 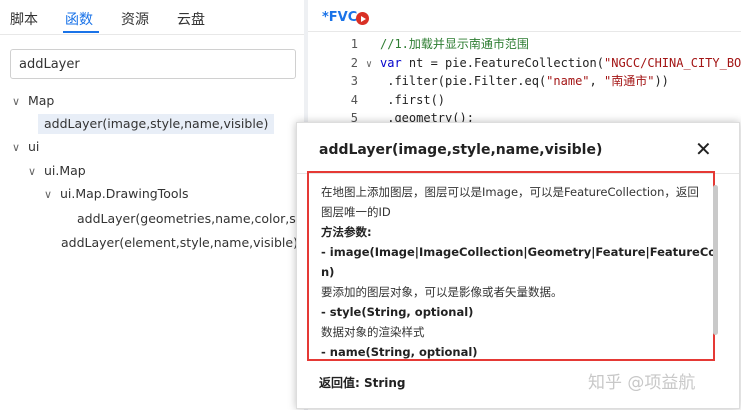 I want to click on code-token: ,, so click(x=596, y=81).